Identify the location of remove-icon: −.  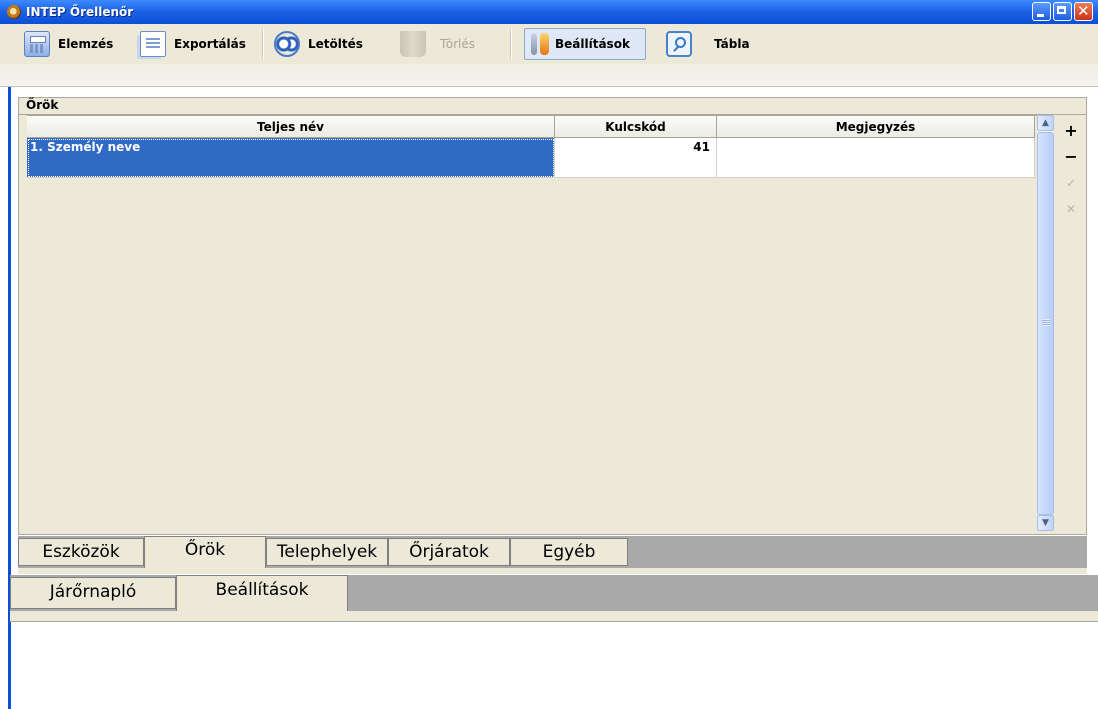
(1071, 156).